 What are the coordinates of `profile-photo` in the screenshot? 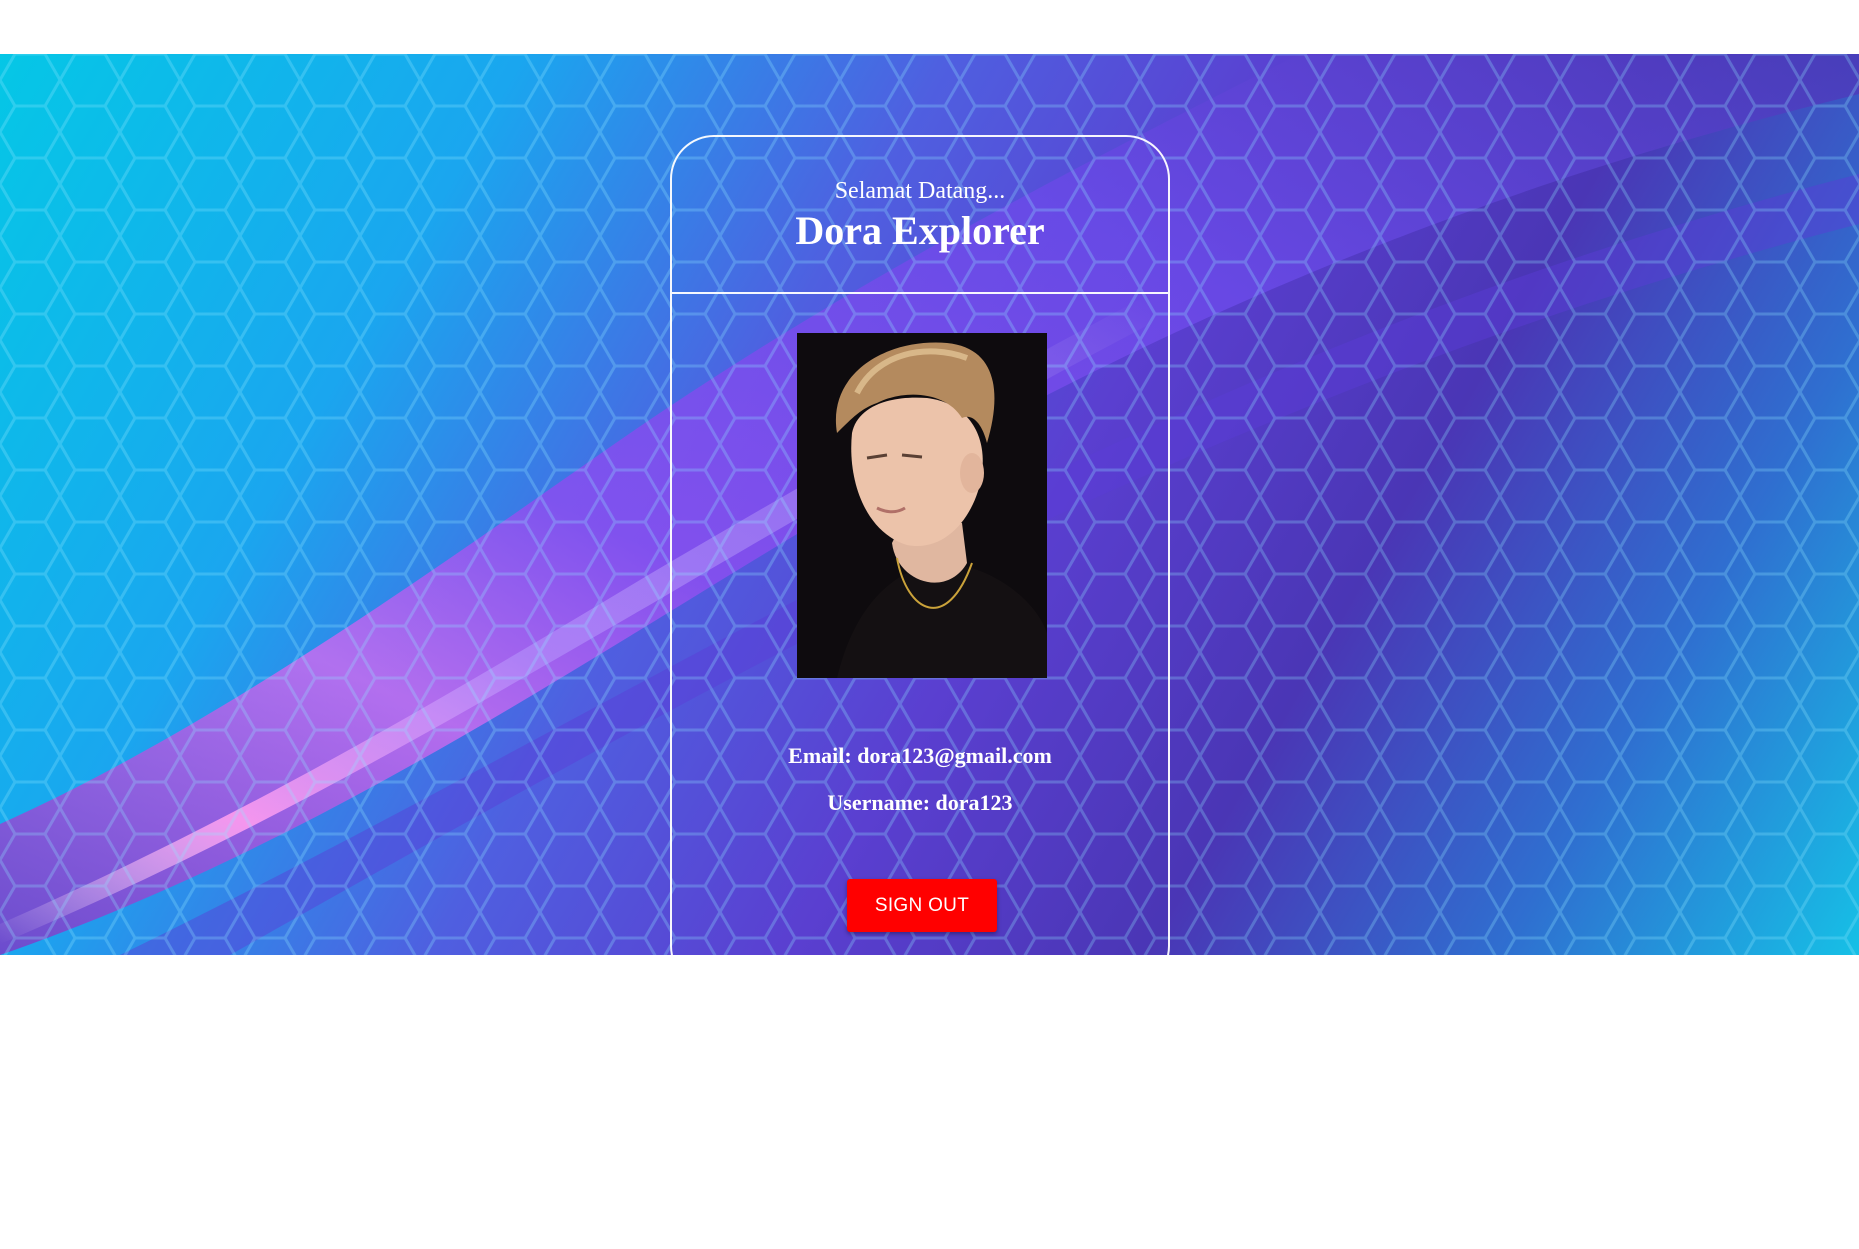 It's located at (922, 505).